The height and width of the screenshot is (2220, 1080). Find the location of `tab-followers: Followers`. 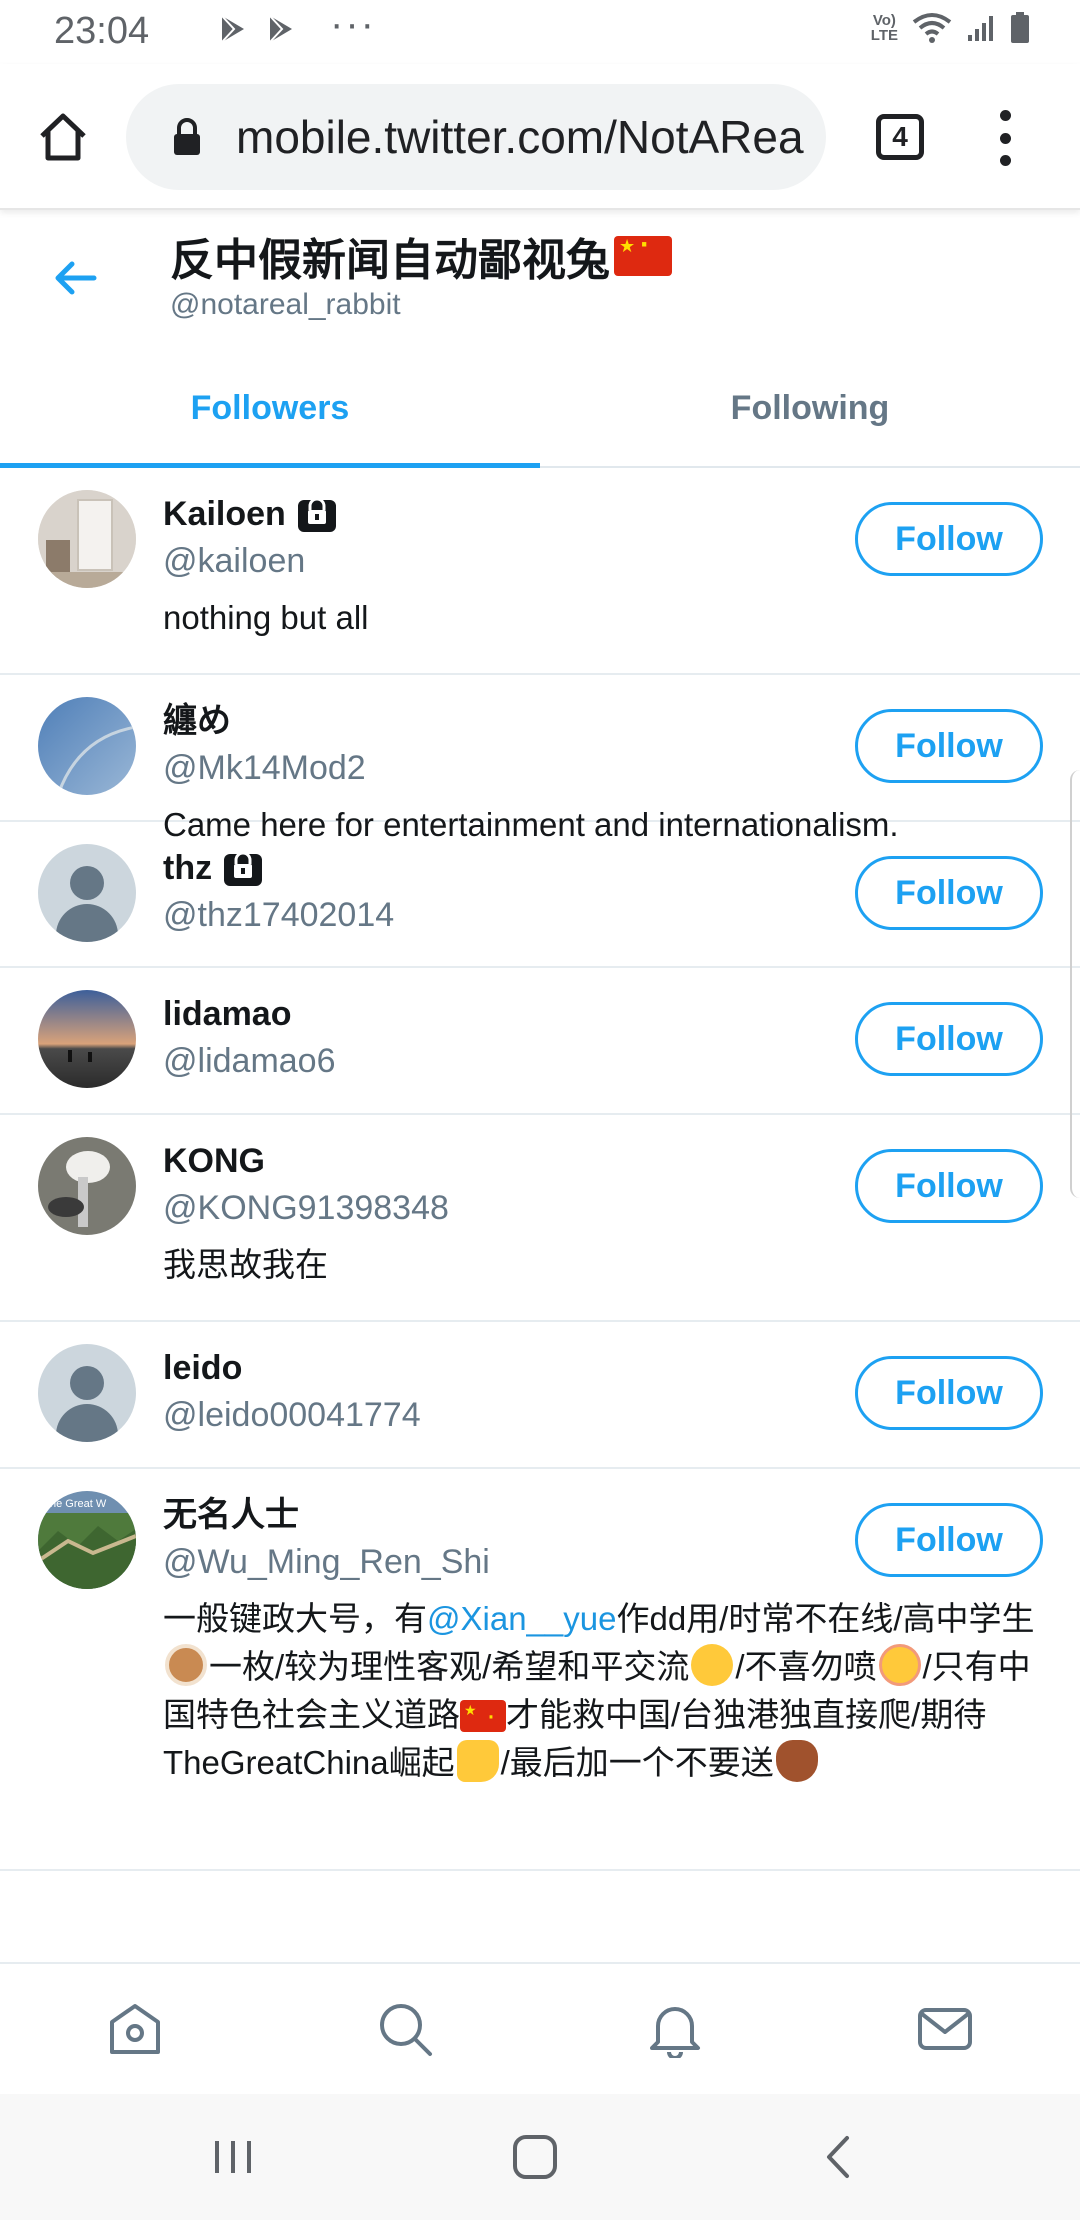

tab-followers: Followers is located at coordinates (270, 409).